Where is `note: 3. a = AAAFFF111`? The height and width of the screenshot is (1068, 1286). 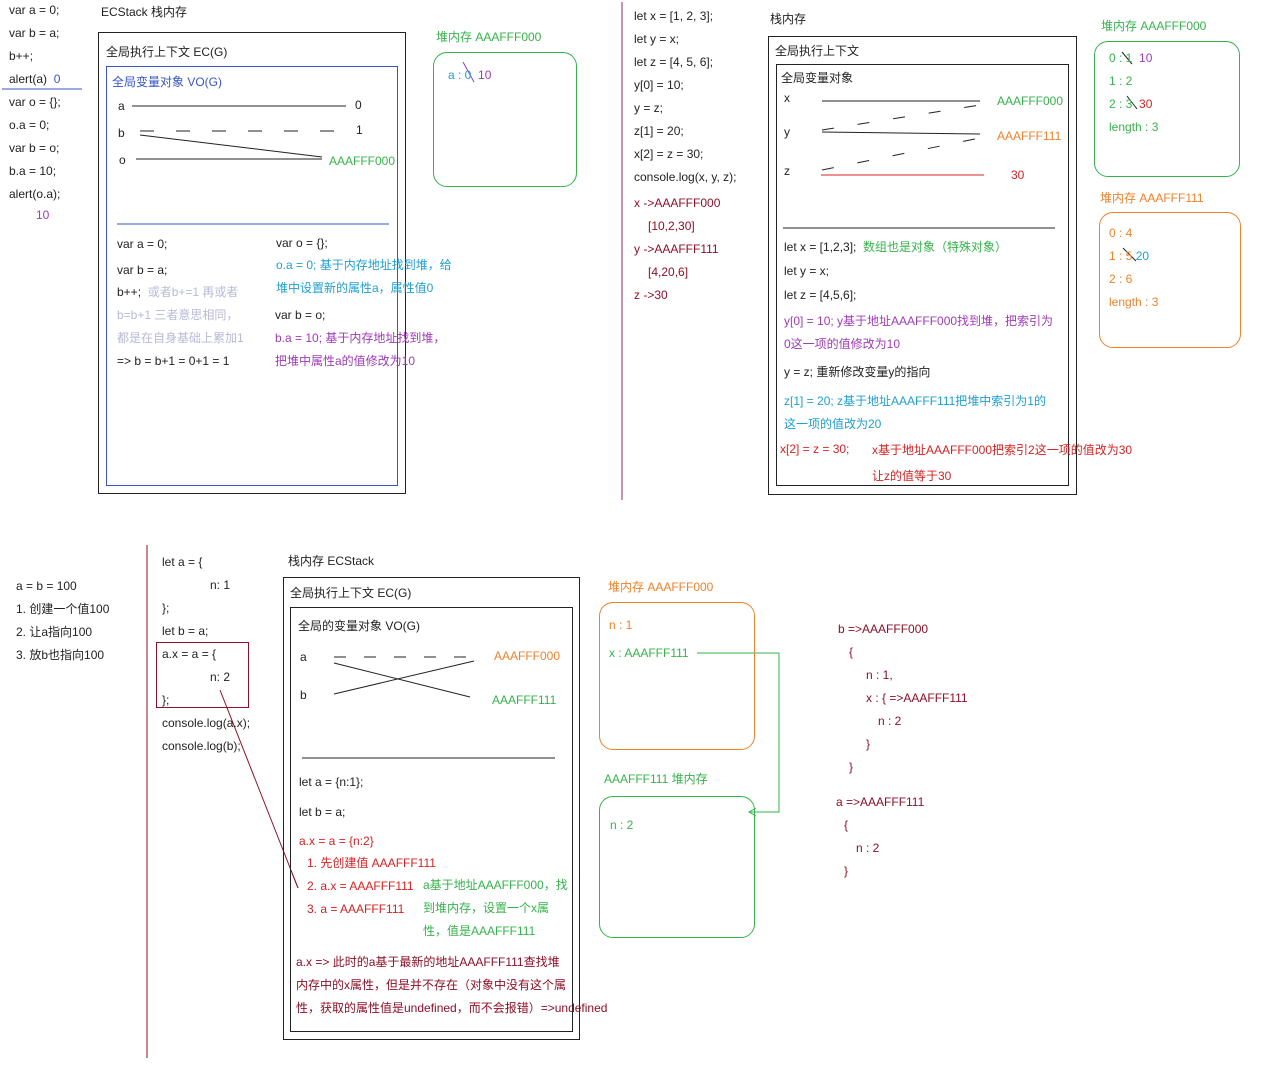
note: 3. a = AAAFFF111 is located at coordinates (356, 909).